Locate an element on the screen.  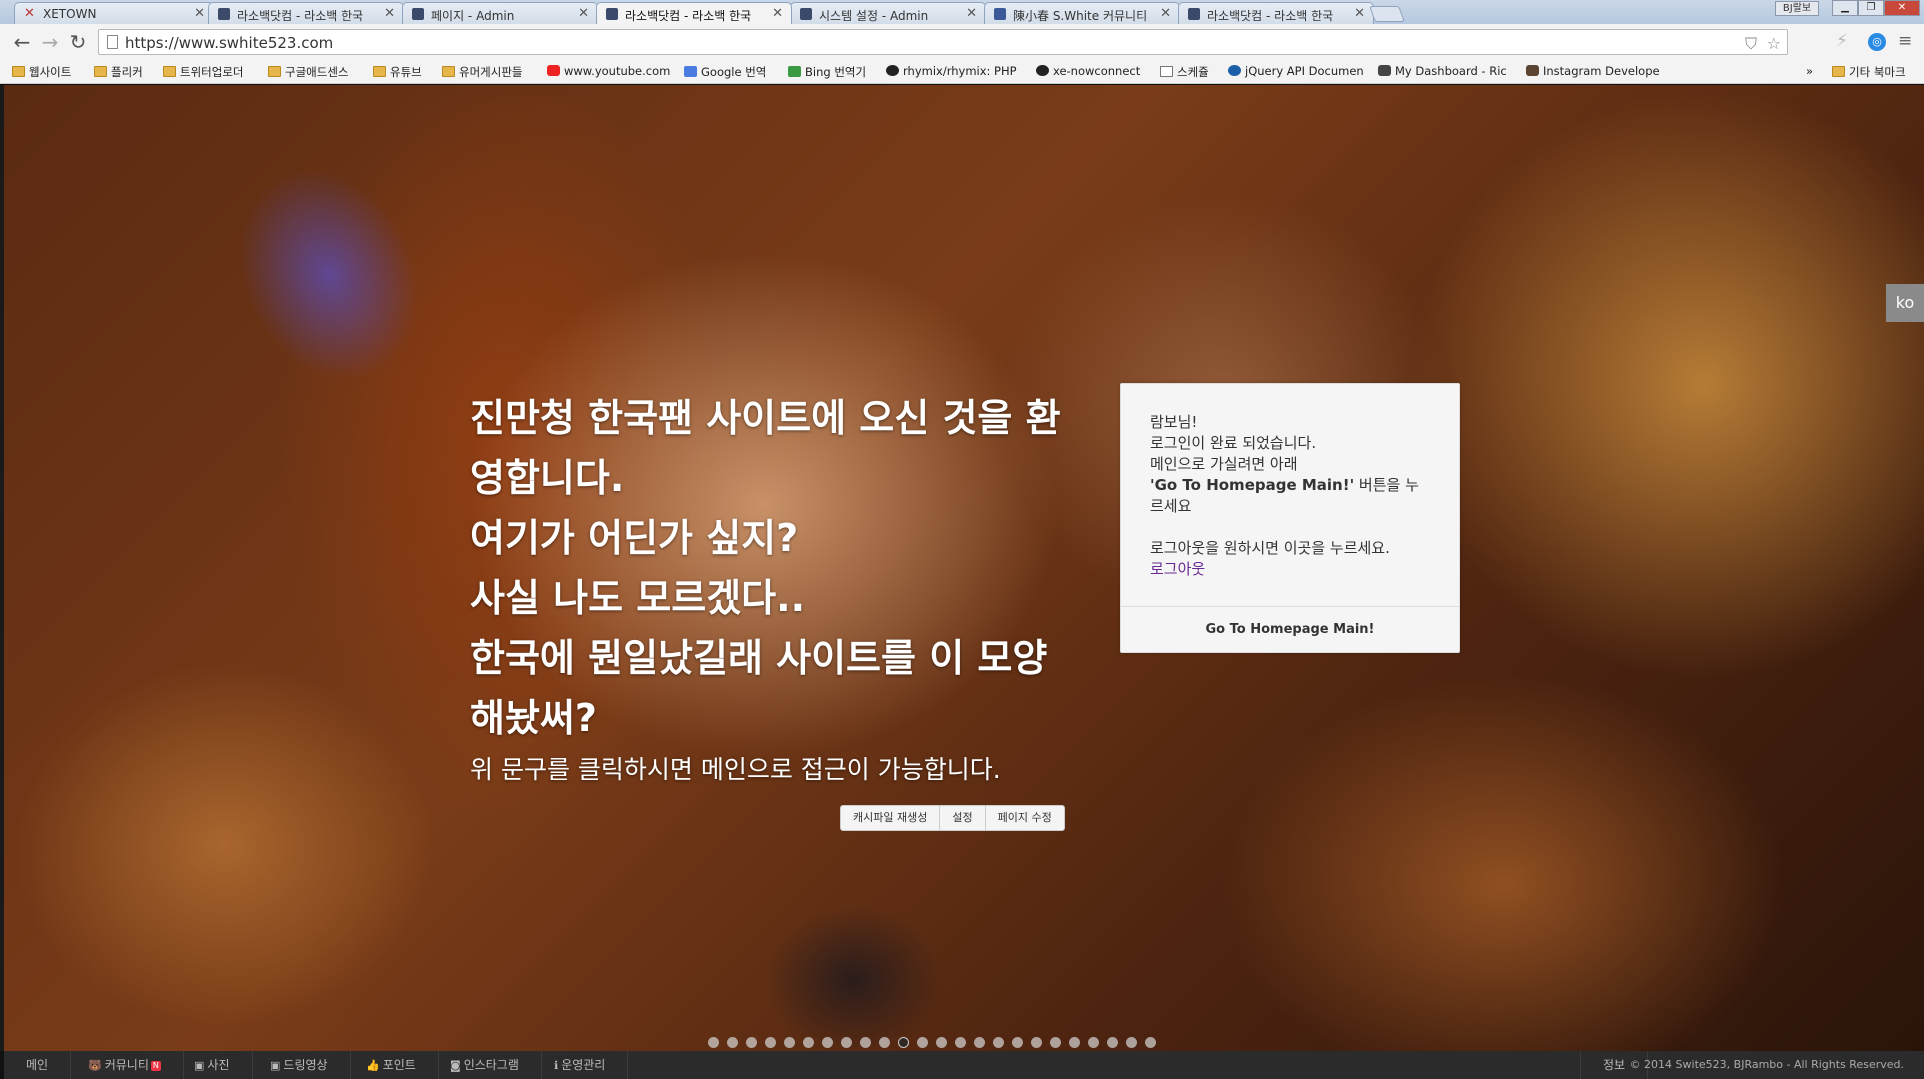
hero-subline: 위 문구를 클릭하시면 메인으로 접근이 가능합니다. is located at coordinates (735, 769).